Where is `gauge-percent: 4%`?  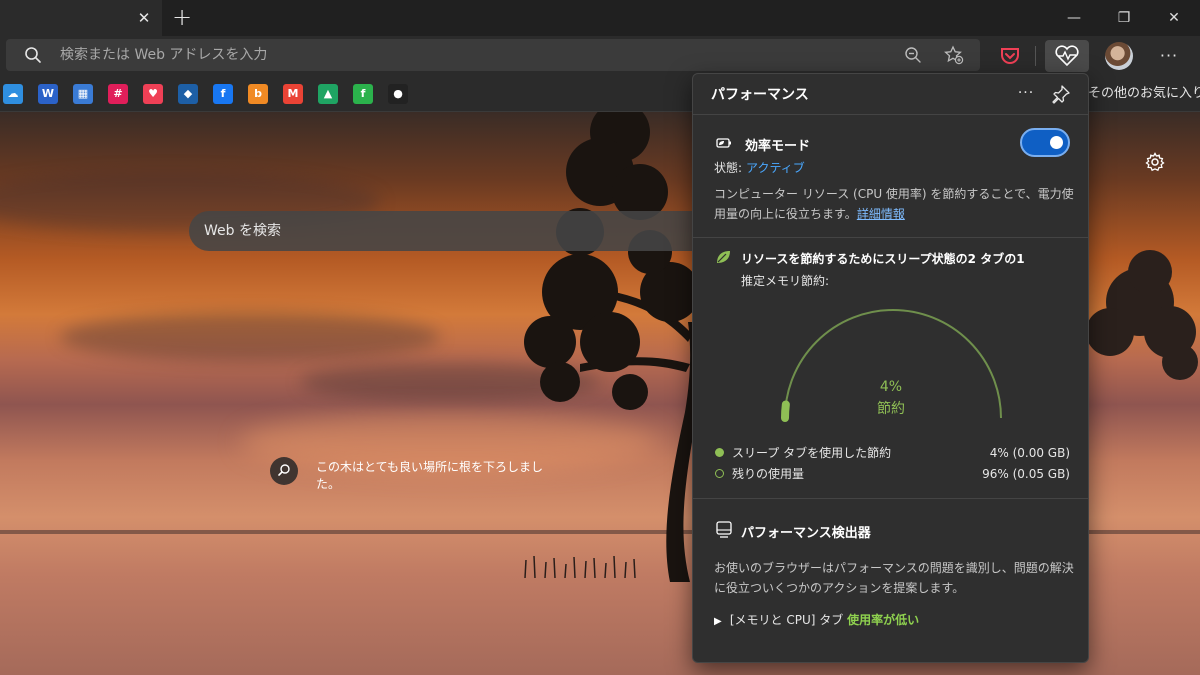
gauge-percent: 4% is located at coordinates (891, 387).